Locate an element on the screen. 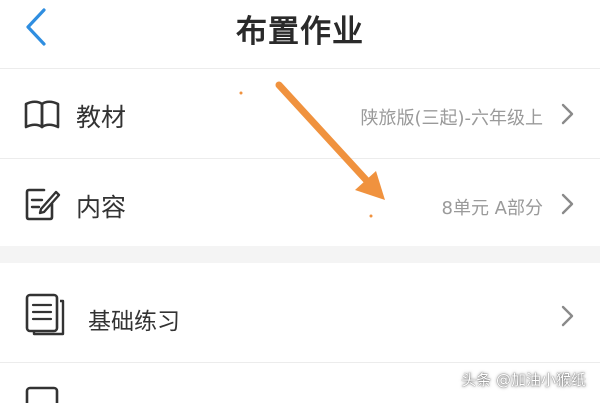 Image resolution: width=600 pixels, height=403 pixels. watermark: 头条 @加油小猴纸 is located at coordinates (523, 380).